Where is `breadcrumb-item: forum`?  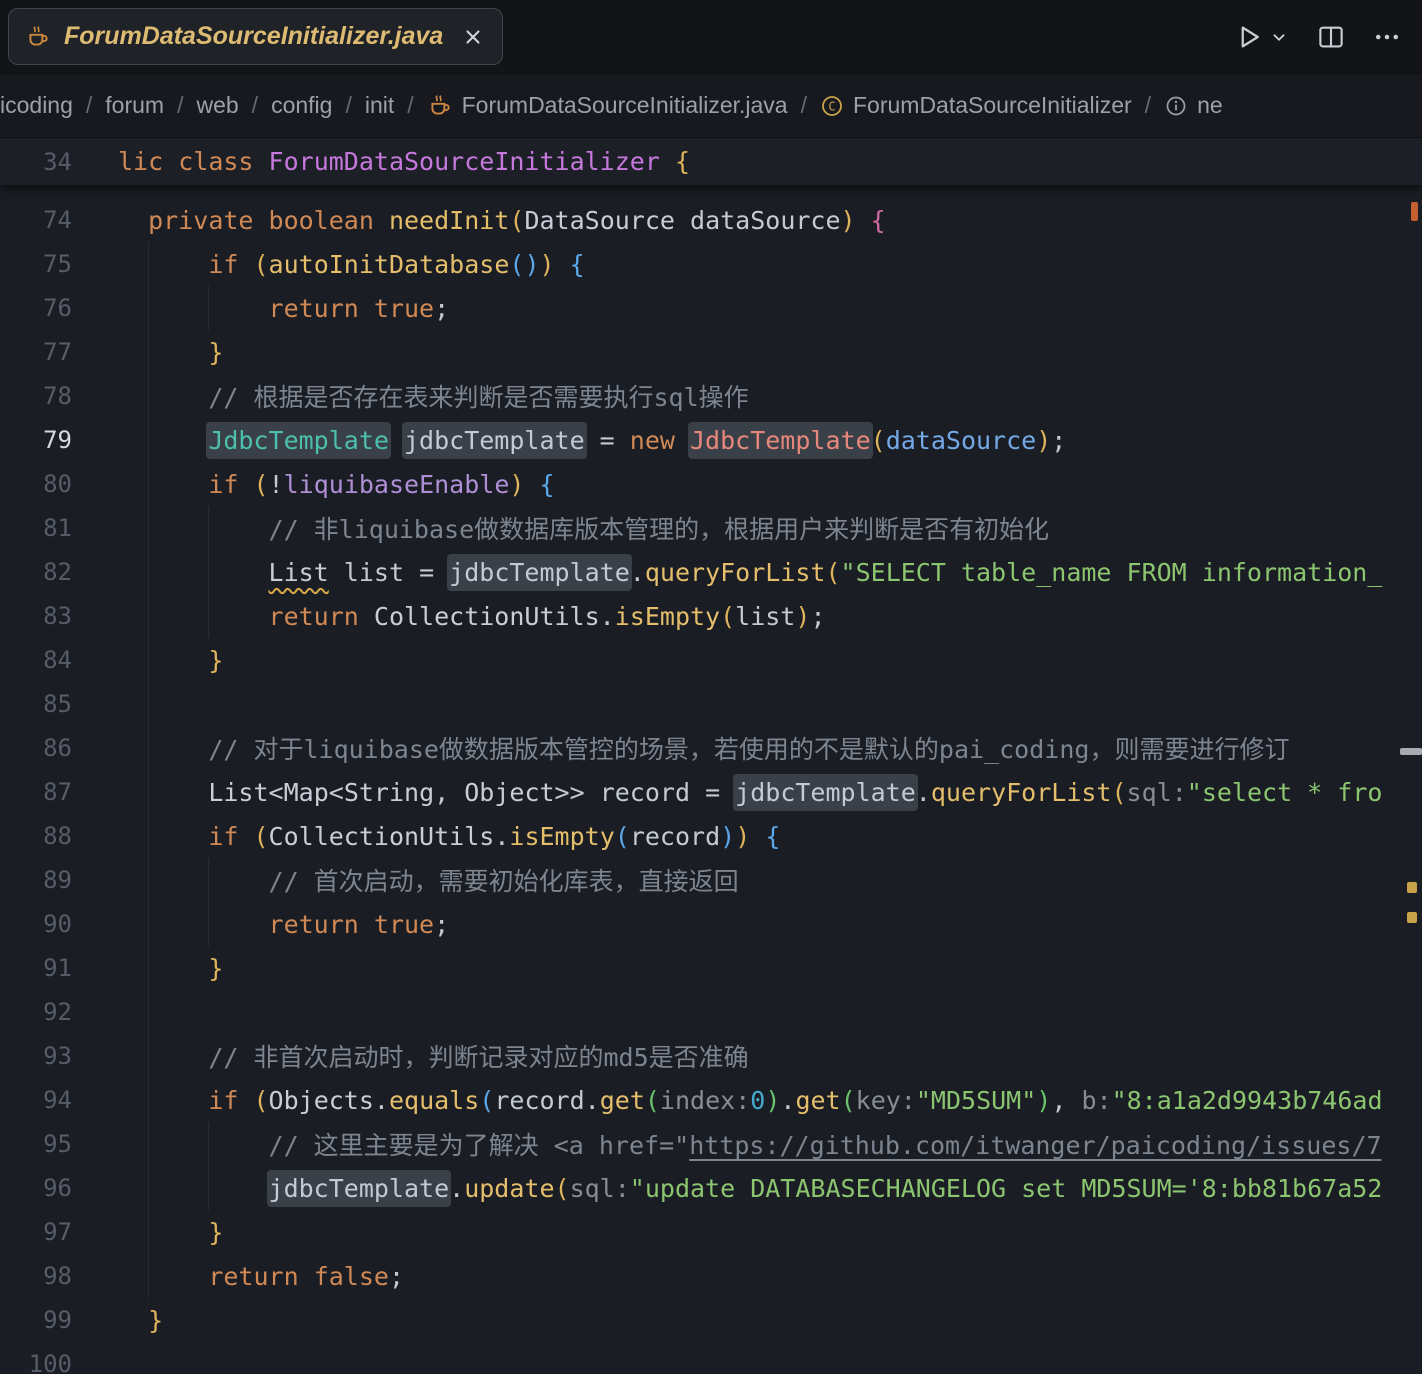
breadcrumb-item: forum is located at coordinates (134, 105).